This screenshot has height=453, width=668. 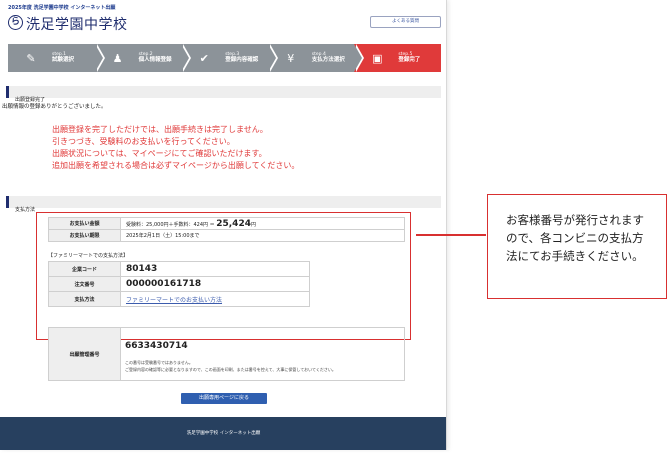 I want to click on step-label: 登録完了, so click(x=409, y=60).